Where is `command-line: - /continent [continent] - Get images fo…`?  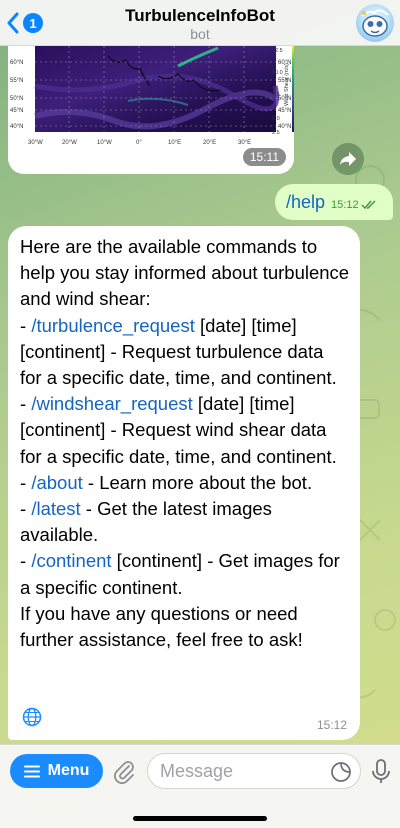 command-line: - /continent [continent] - Get images fo… is located at coordinates (180, 573).